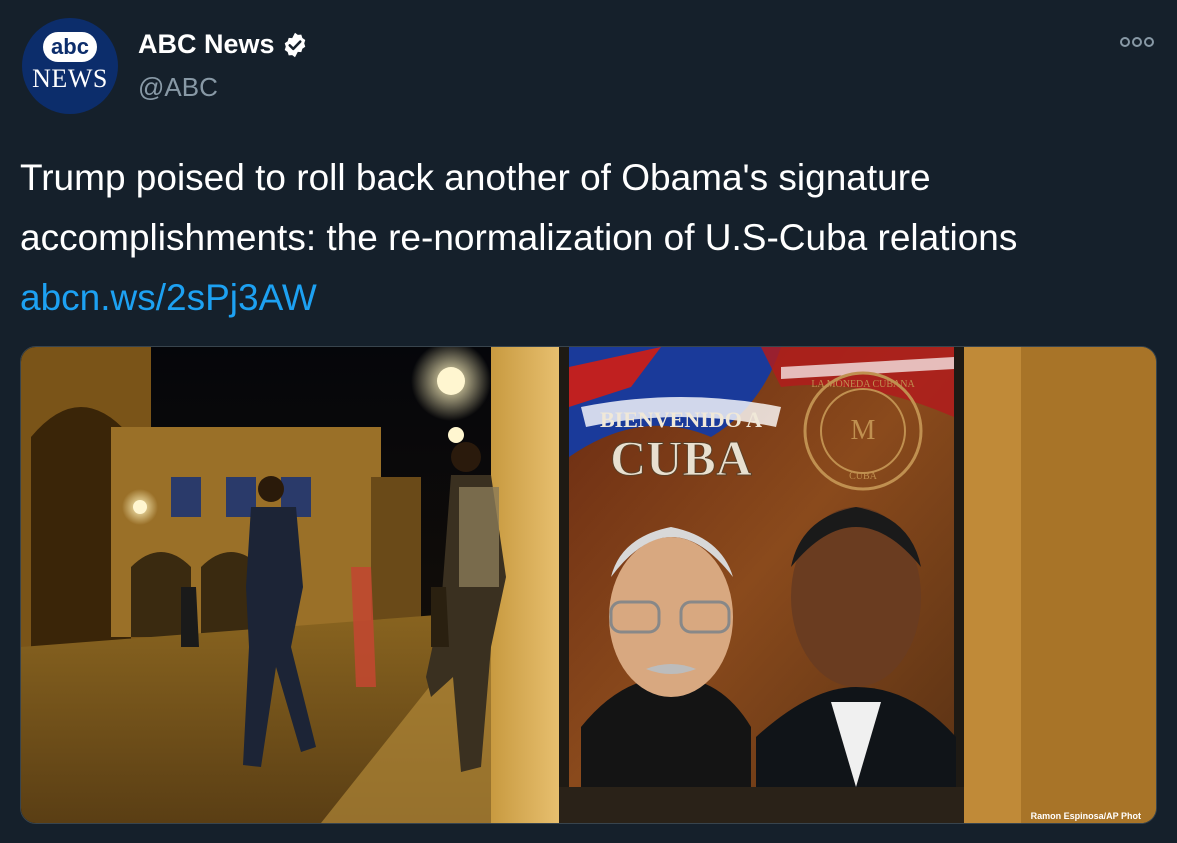  I want to click on display-name: ABC News, so click(206, 44).